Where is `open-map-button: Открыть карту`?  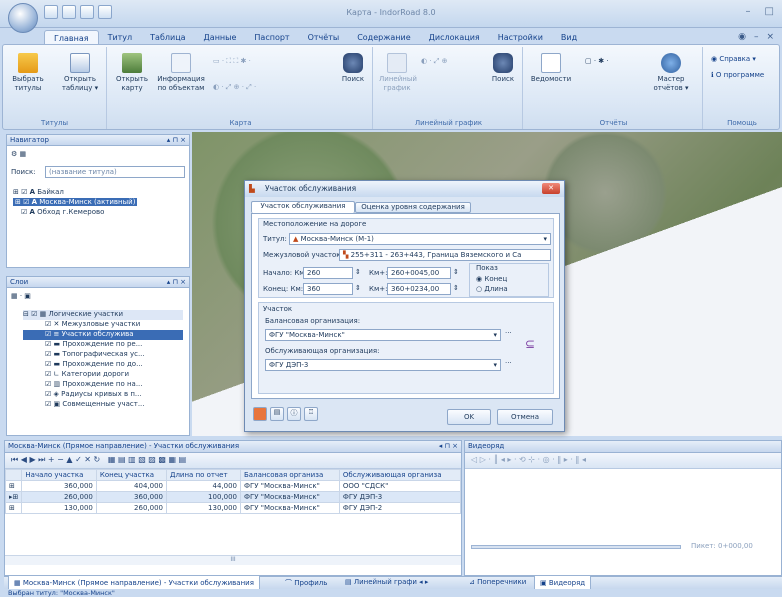
open-map-button: Открыть карту is located at coordinates (132, 73).